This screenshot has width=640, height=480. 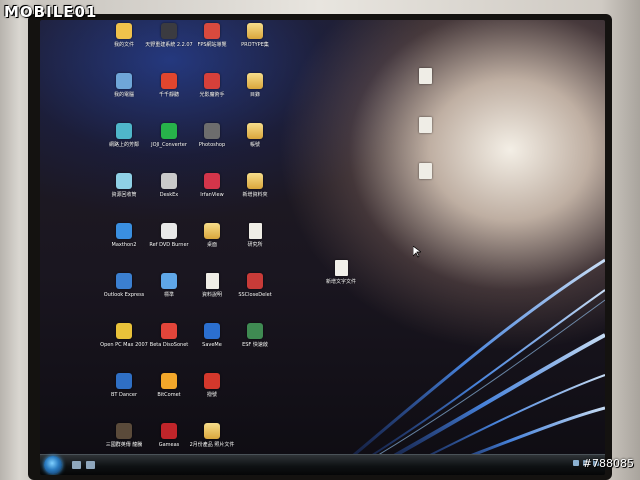 What do you see at coordinates (76, 465) in the screenshot?
I see `quick-launch-desktop-icon` at bounding box center [76, 465].